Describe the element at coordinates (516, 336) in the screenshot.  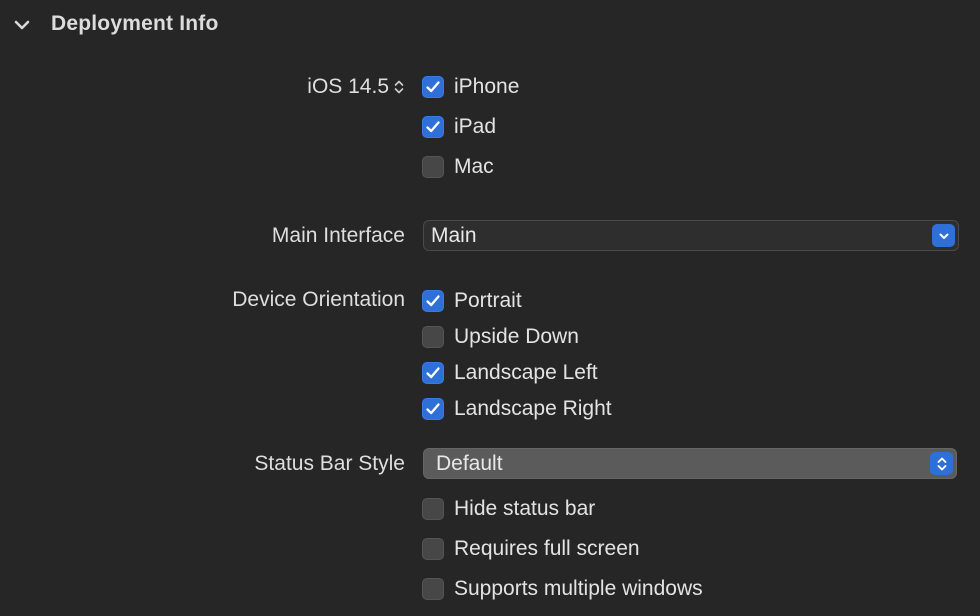
I see `checkbox-label: Upside Down` at that location.